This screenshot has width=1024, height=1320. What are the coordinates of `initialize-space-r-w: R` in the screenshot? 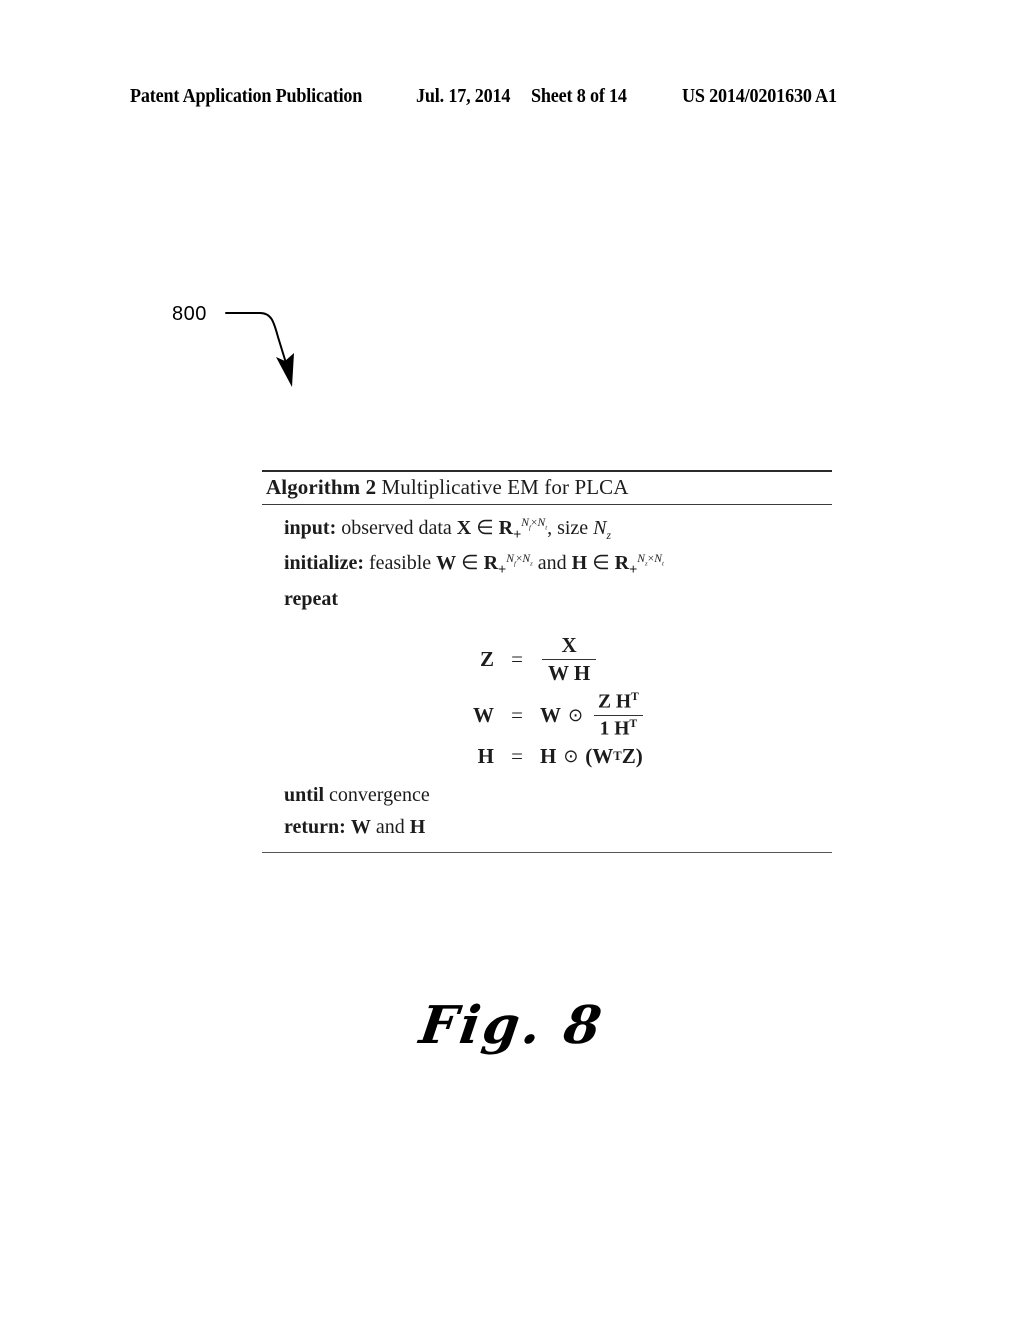 It's located at (491, 563).